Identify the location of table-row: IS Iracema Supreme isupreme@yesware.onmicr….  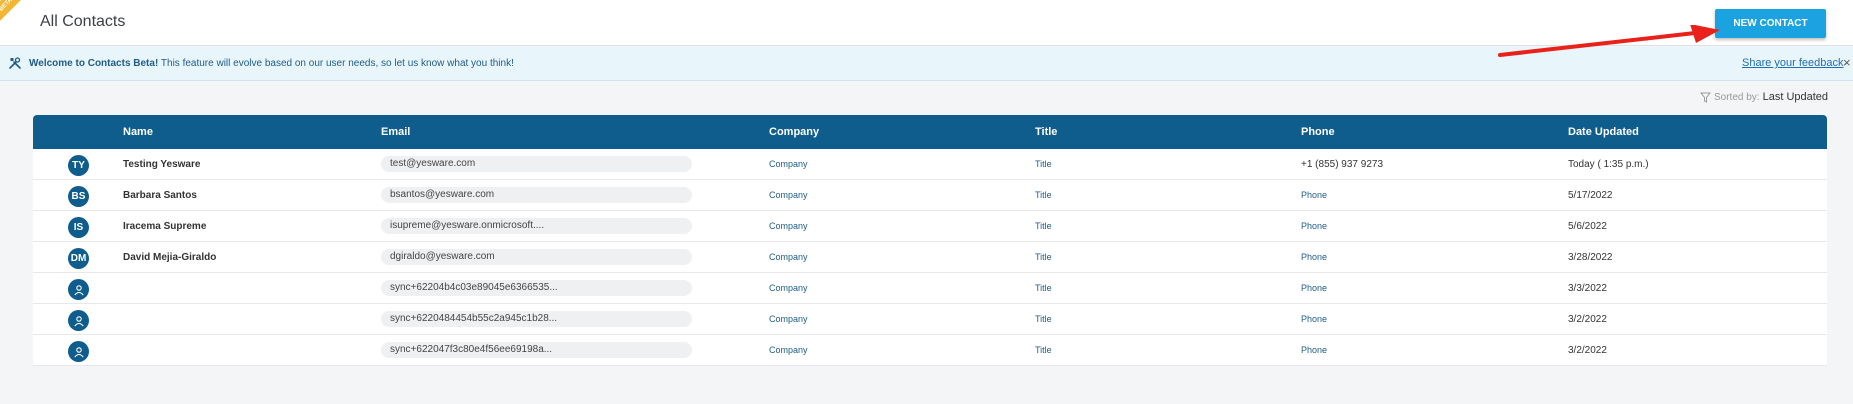
(930, 226).